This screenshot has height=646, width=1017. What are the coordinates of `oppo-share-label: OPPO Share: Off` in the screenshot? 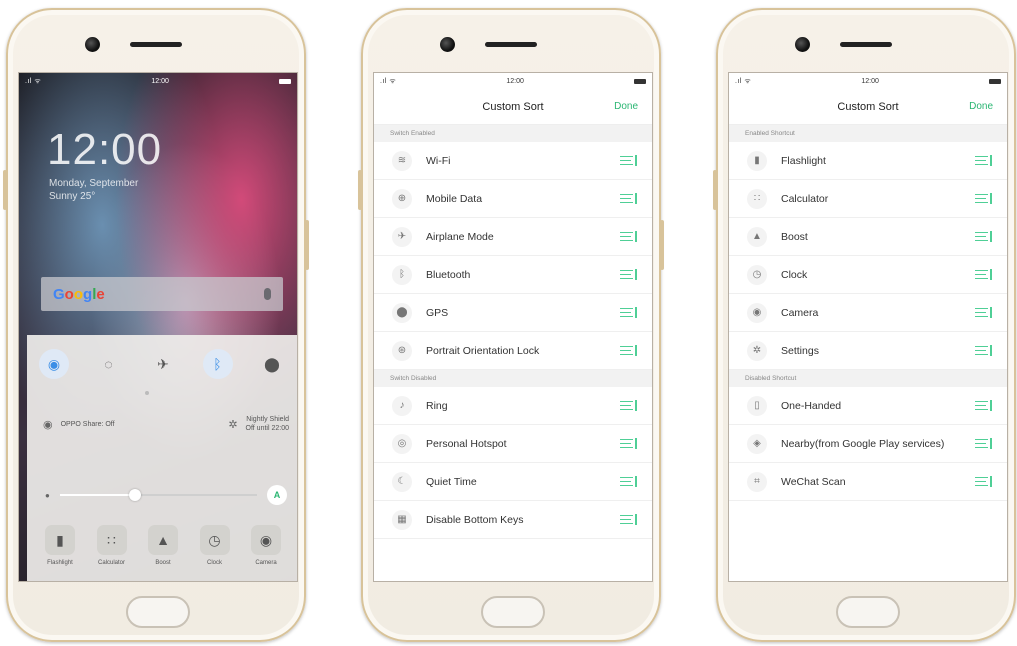 It's located at (87, 424).